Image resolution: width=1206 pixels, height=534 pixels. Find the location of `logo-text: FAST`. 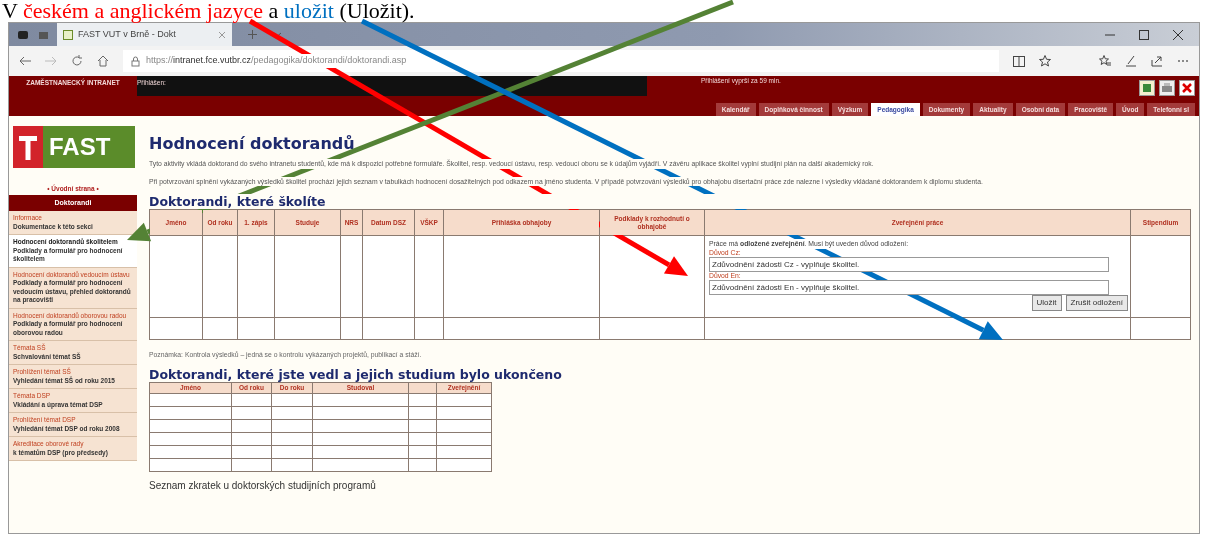

logo-text: FAST is located at coordinates (89, 147).